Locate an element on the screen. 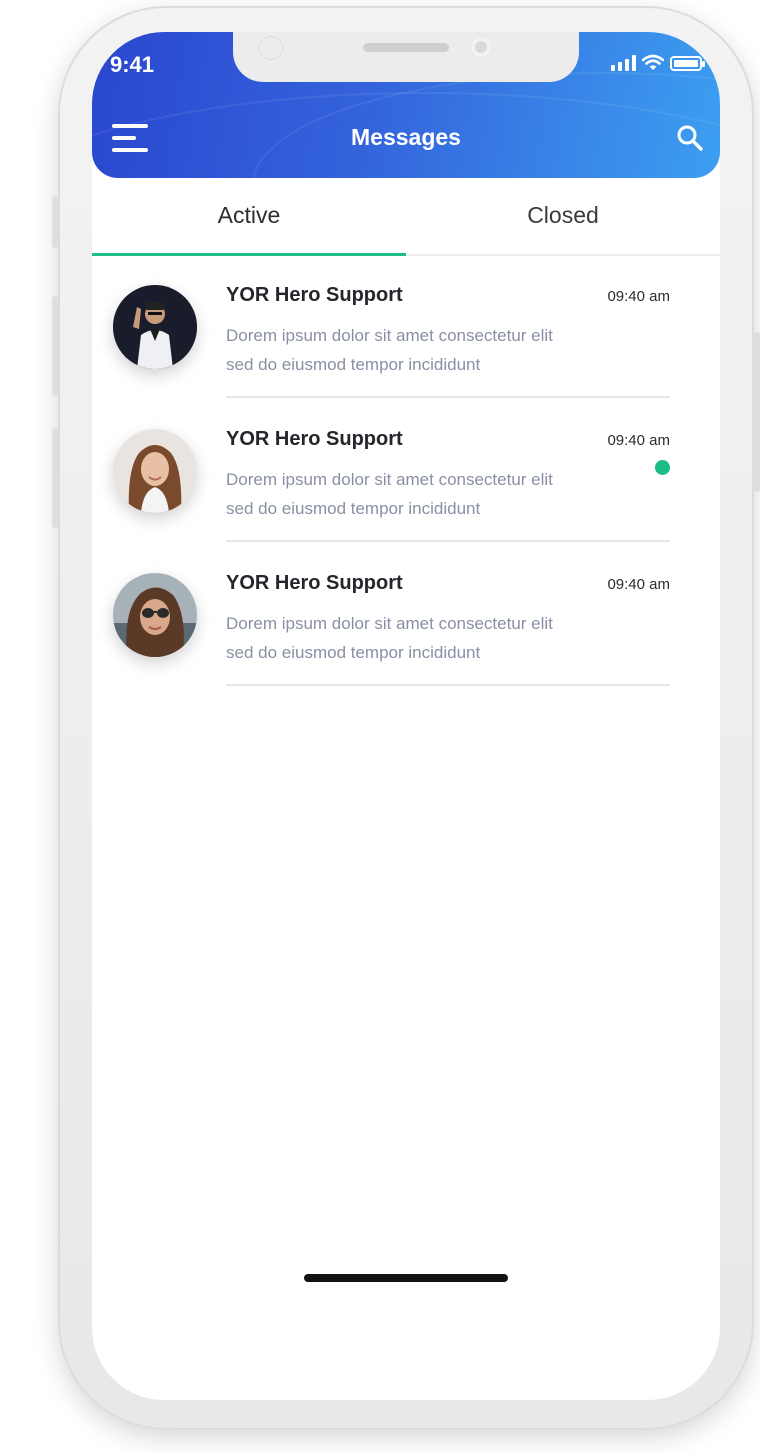  tab-closed: Closed is located at coordinates (563, 215).